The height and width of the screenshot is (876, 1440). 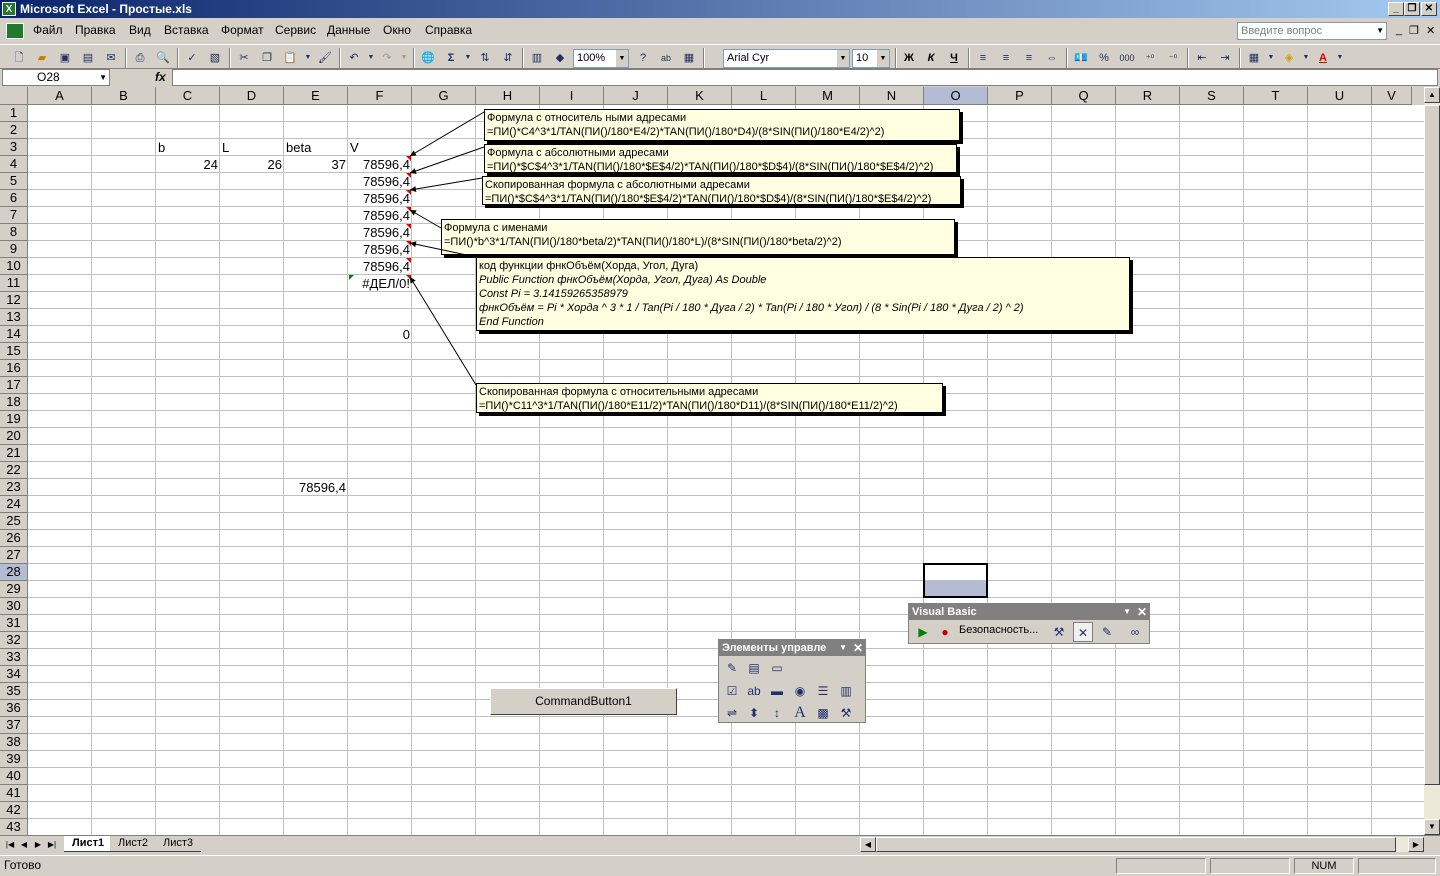 I want to click on row-header-24: 24, so click(x=14, y=504).